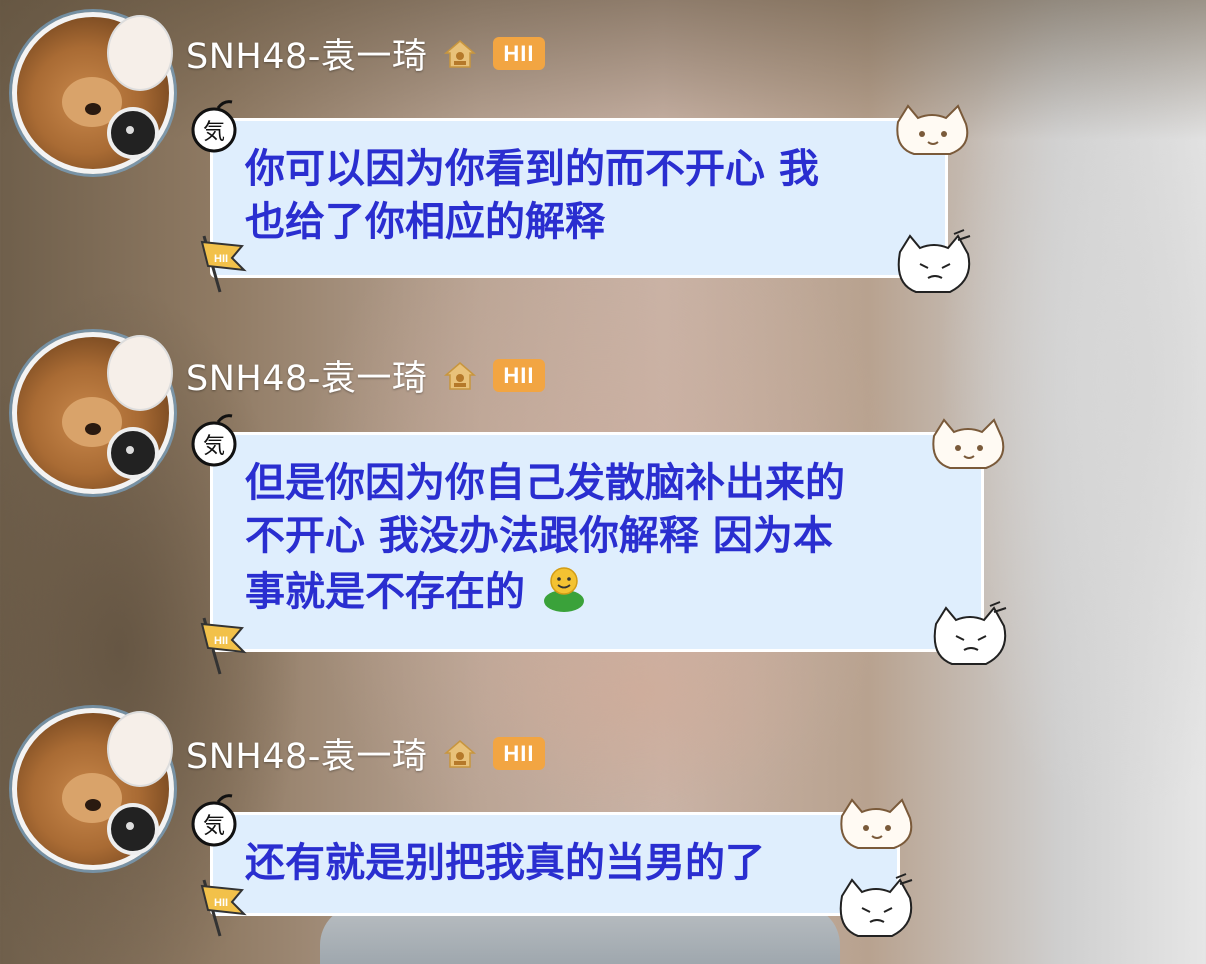 The image size is (1206, 964). I want to click on message-bubble: 但是你因为你自己发散脑补出来的 不开心 我没办法跟你解释 因为本 事就是不存在的, so click(597, 542).